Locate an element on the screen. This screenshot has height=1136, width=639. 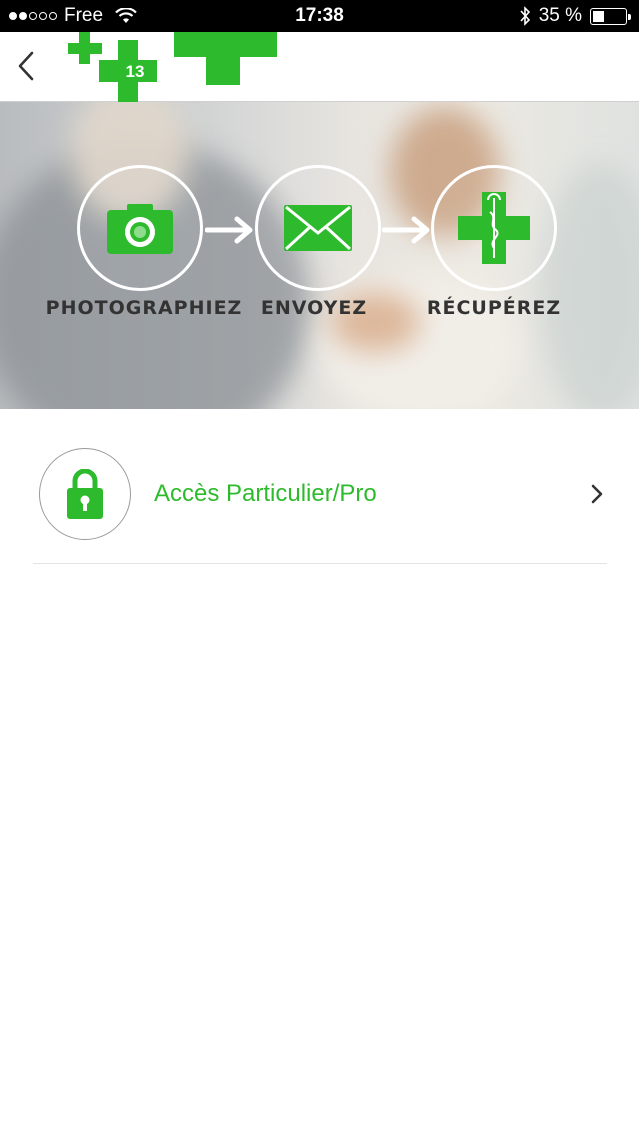
envelope-icon is located at coordinates (318, 228).